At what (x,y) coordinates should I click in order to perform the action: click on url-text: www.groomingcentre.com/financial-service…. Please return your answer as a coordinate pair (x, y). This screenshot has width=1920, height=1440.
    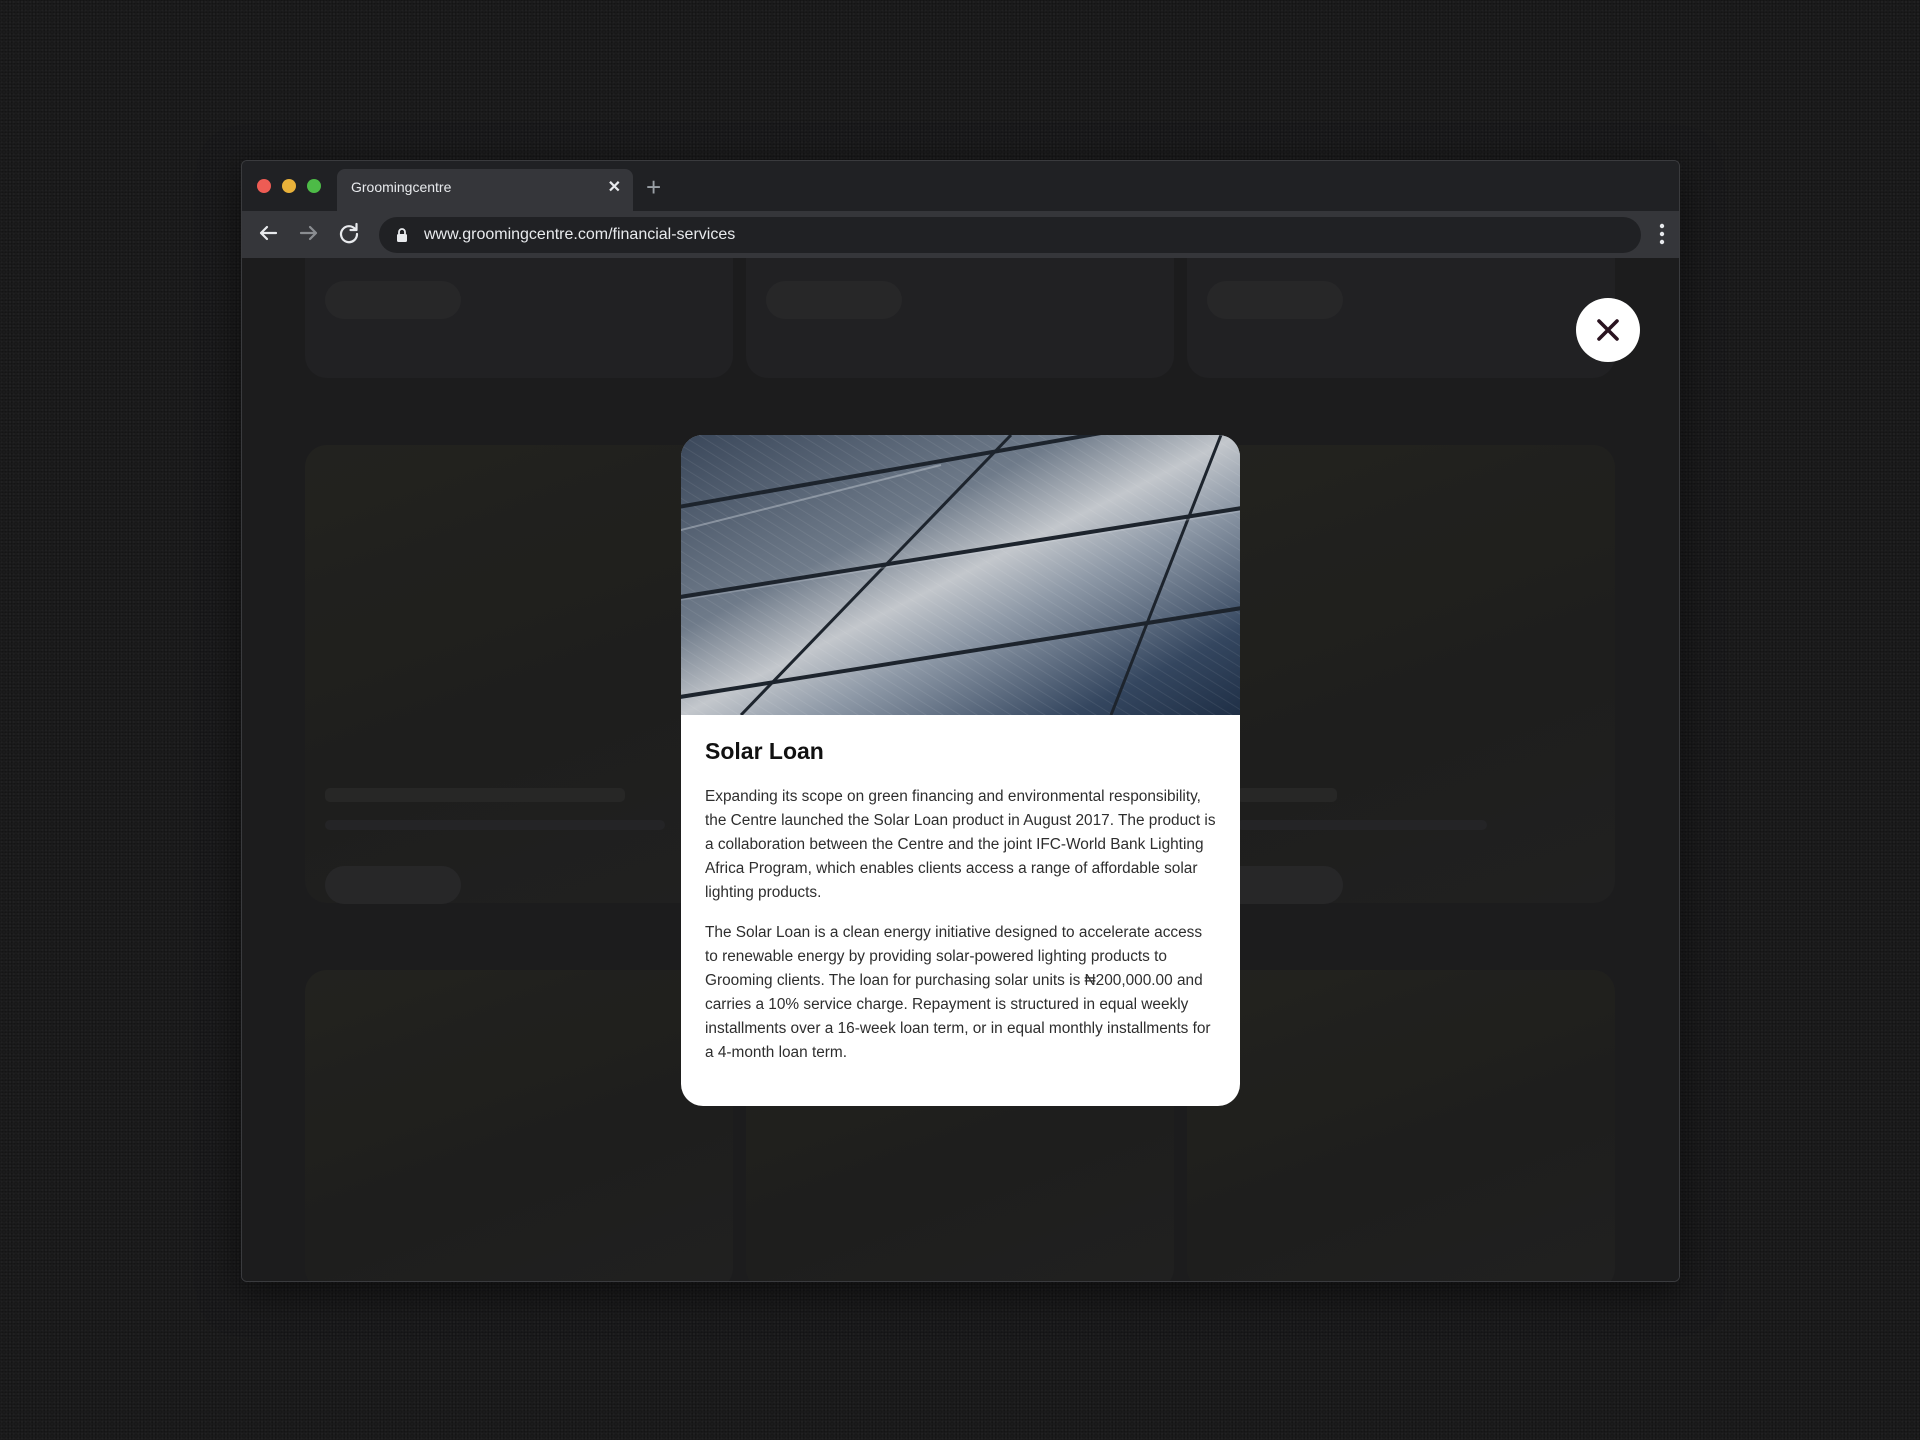
    Looking at the image, I should click on (579, 235).